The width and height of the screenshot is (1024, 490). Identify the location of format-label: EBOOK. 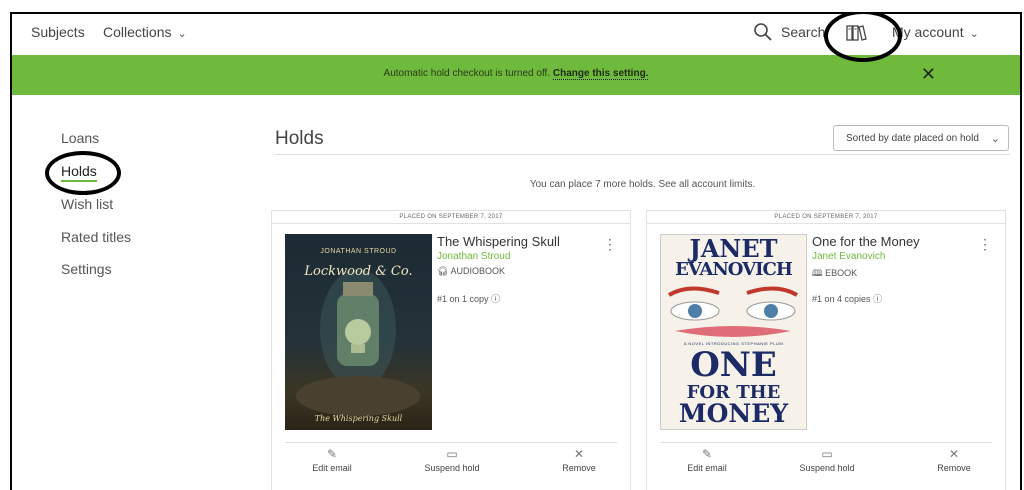
(841, 273).